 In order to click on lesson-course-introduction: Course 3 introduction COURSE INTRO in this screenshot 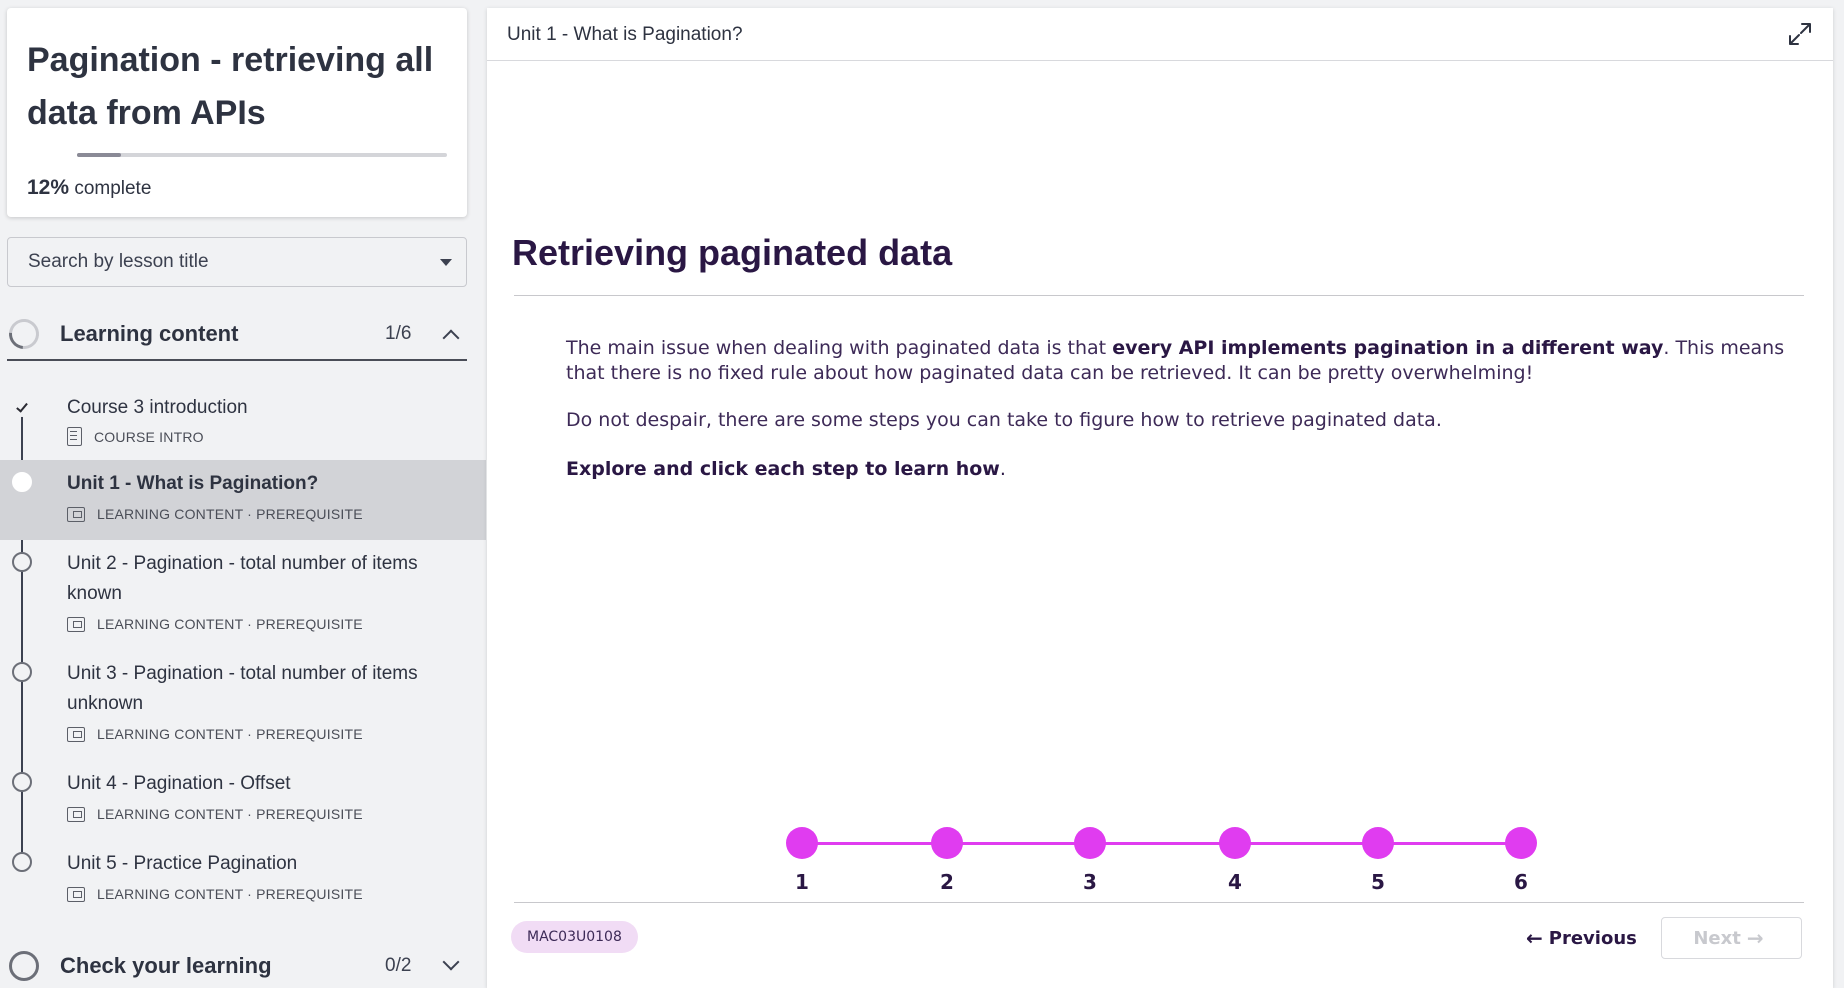, I will do `click(243, 422)`.